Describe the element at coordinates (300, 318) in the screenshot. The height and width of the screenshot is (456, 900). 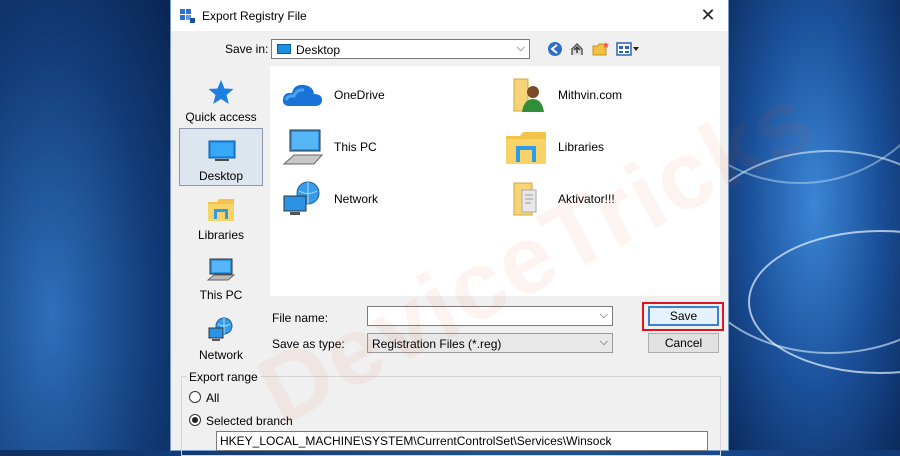
I see `file-name-label: File name:` at that location.